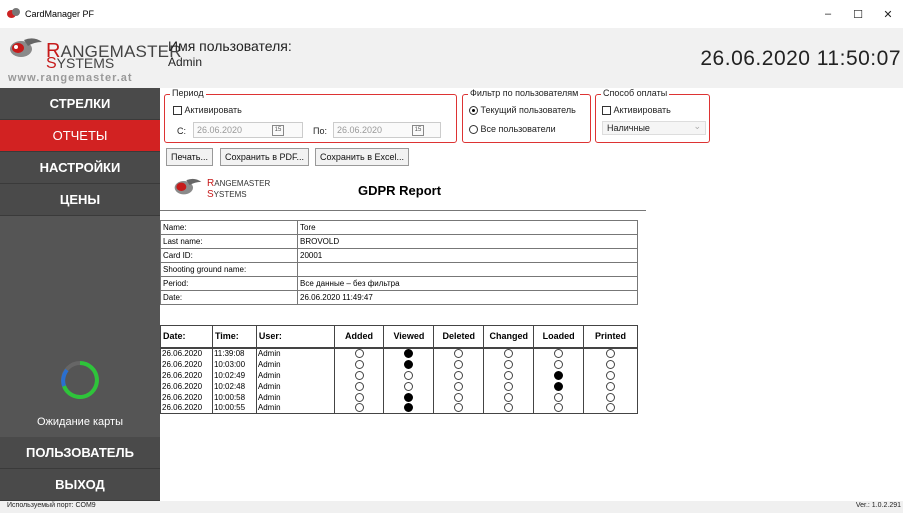 This screenshot has height=513, width=903. Describe the element at coordinates (858, 14) in the screenshot. I see `maximize-button: ☐` at that location.